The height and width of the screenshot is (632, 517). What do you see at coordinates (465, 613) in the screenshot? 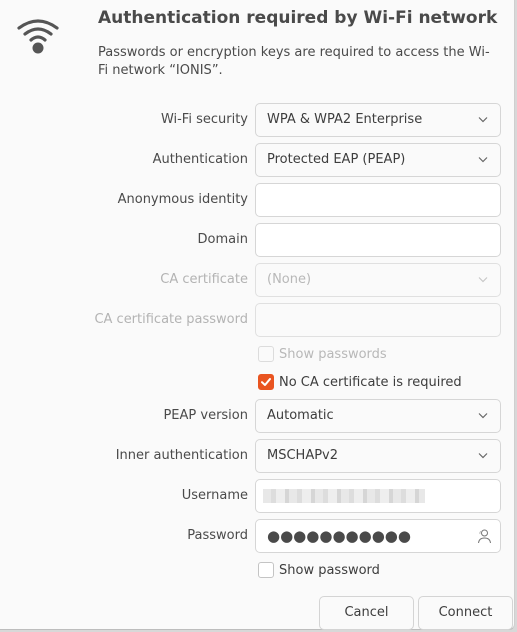
I see `connect-button: Connect` at bounding box center [465, 613].